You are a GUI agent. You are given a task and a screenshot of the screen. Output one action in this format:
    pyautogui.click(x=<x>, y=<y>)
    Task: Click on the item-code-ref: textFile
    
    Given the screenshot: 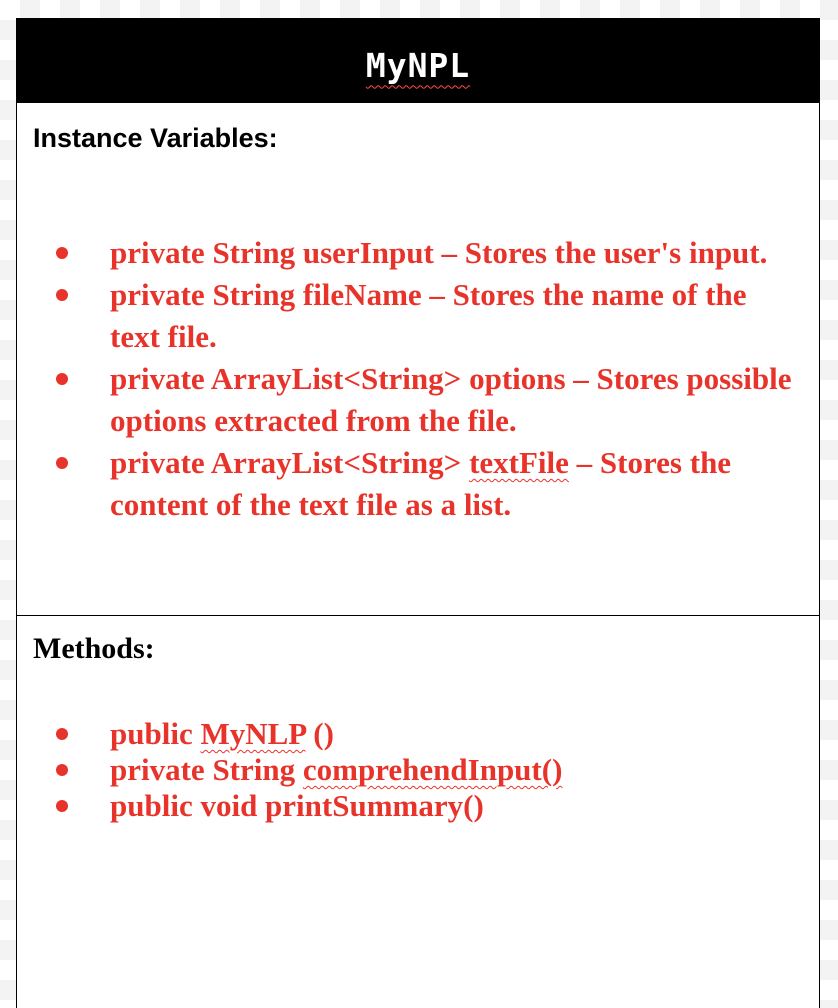 What is the action you would take?
    pyautogui.click(x=519, y=462)
    